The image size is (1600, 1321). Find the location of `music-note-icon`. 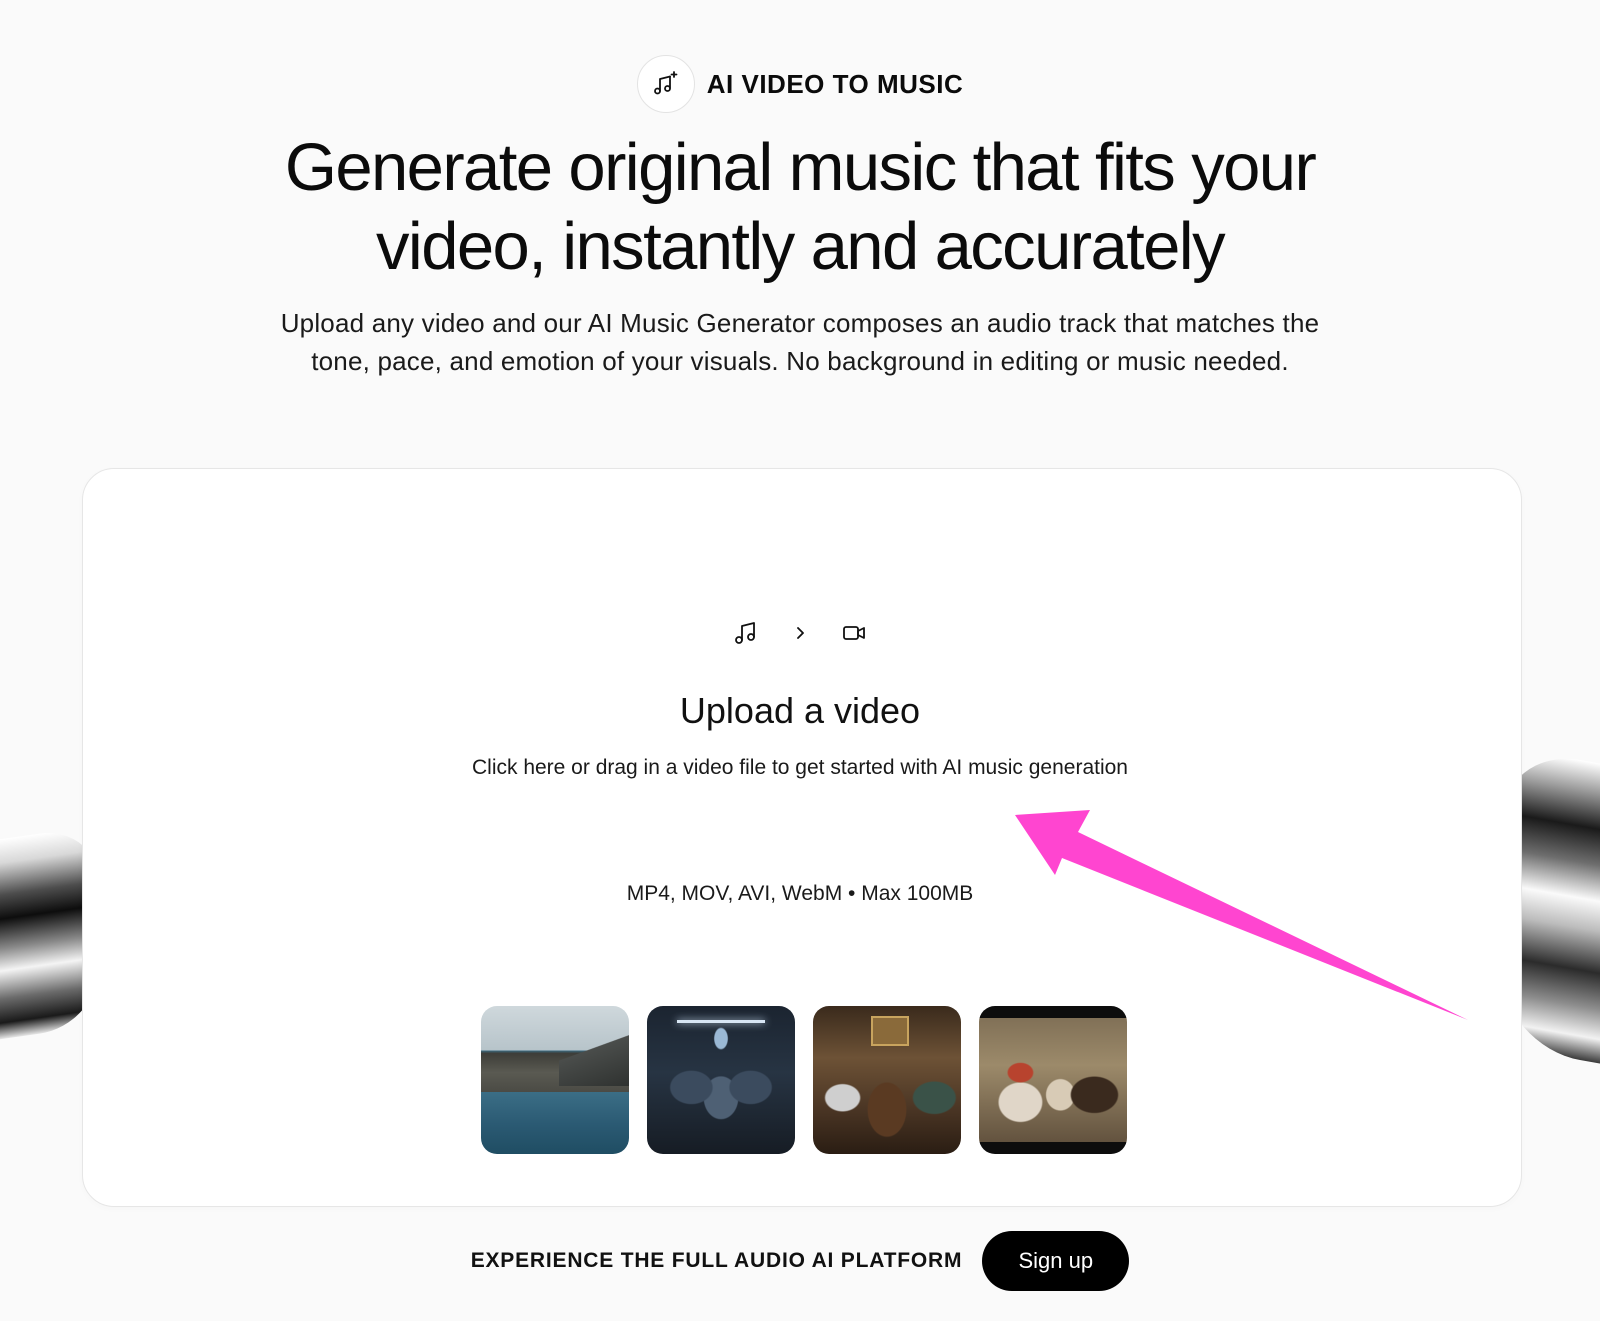

music-note-icon is located at coordinates (746, 633).